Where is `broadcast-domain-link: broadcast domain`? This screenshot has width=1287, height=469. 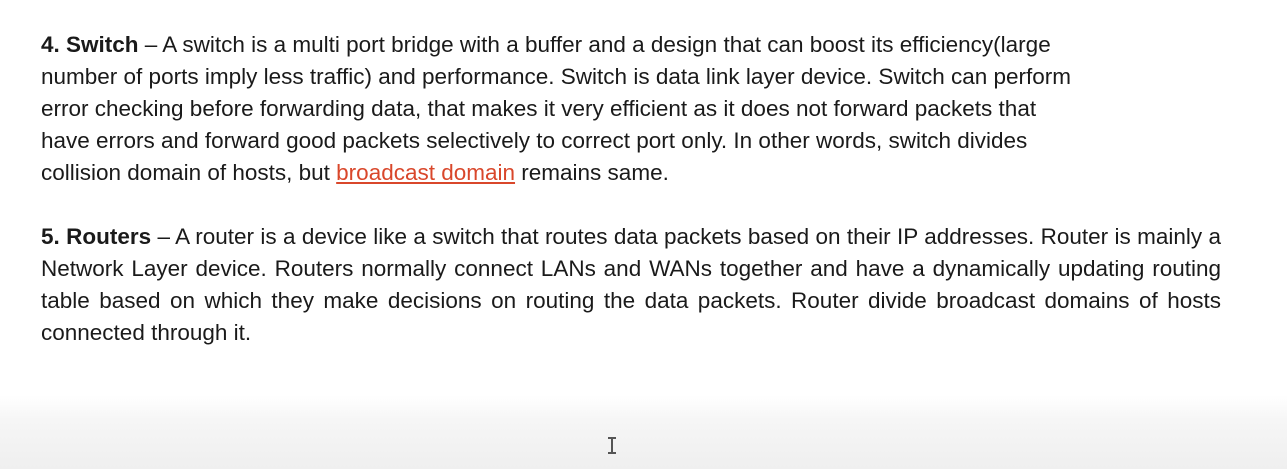
broadcast-domain-link: broadcast domain is located at coordinates (425, 172).